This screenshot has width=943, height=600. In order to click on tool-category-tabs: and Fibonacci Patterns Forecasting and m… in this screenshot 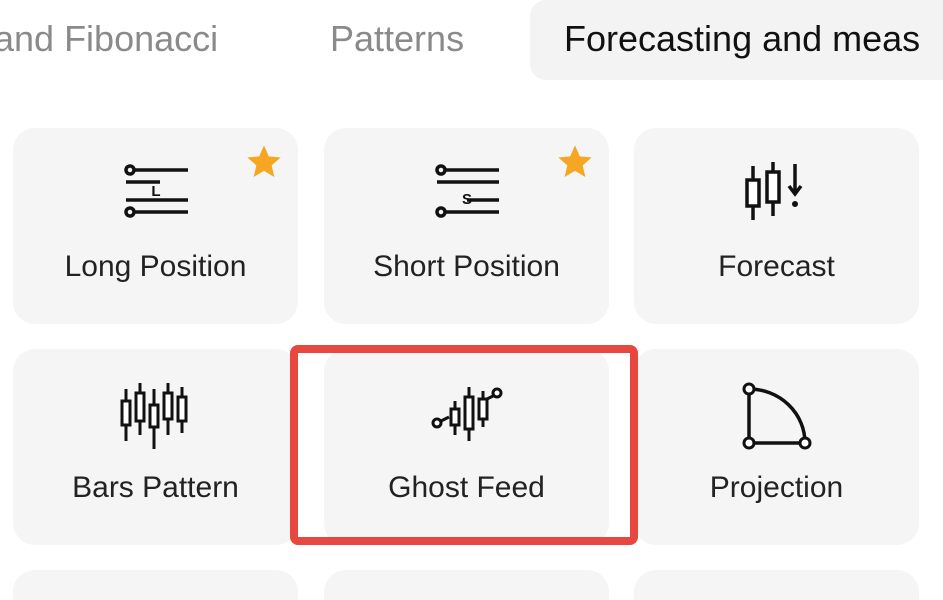, I will do `click(471, 41)`.